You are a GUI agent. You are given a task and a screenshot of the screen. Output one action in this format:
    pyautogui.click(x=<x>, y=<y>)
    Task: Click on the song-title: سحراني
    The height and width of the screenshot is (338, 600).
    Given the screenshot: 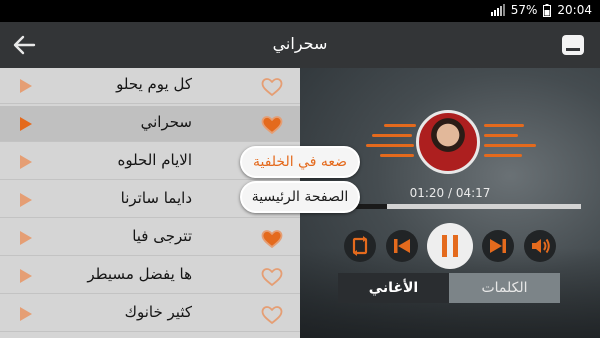 What is the action you would take?
    pyautogui.click(x=166, y=122)
    